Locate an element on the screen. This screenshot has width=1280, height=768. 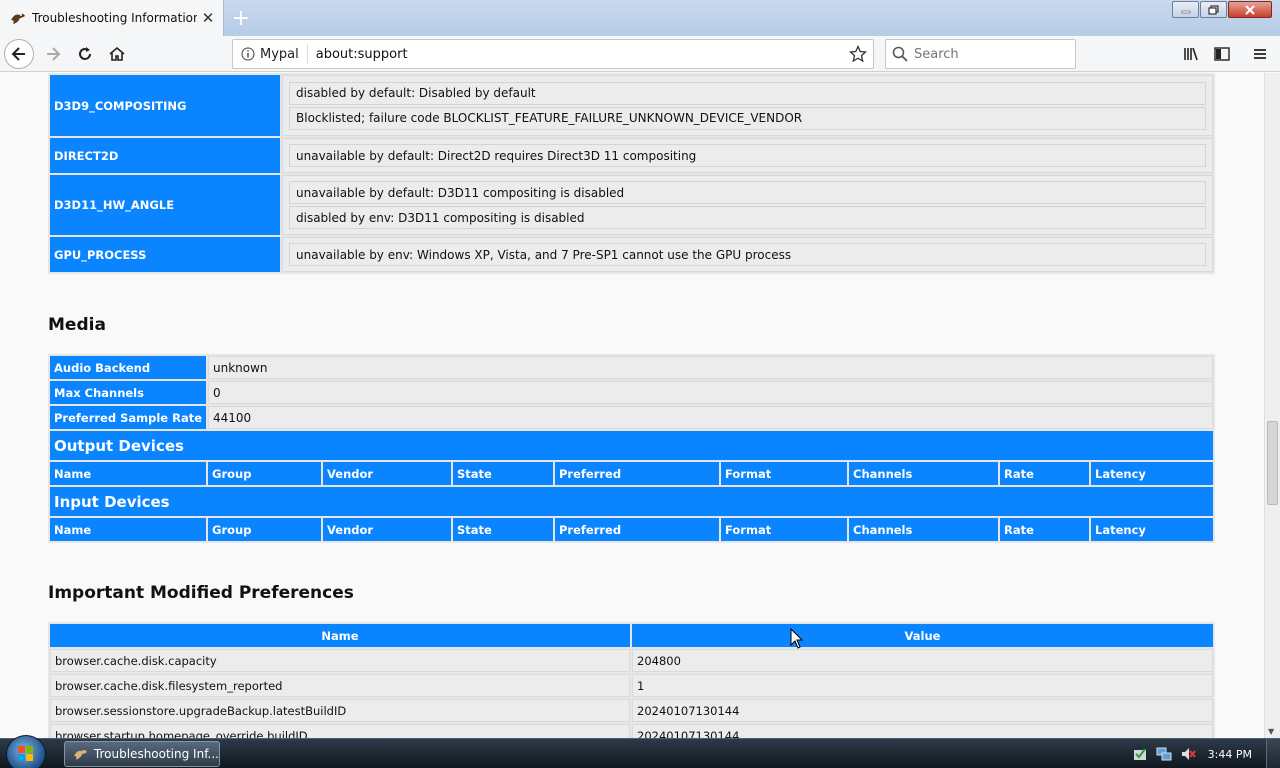
tab-close-icon: ✕ is located at coordinates (208, 18).